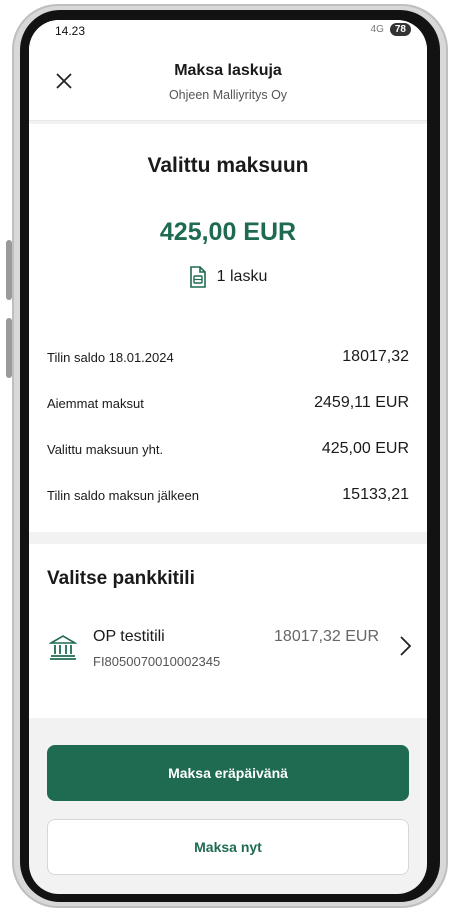  What do you see at coordinates (228, 232) in the screenshot?
I see `total-amount: 425,00 EUR` at bounding box center [228, 232].